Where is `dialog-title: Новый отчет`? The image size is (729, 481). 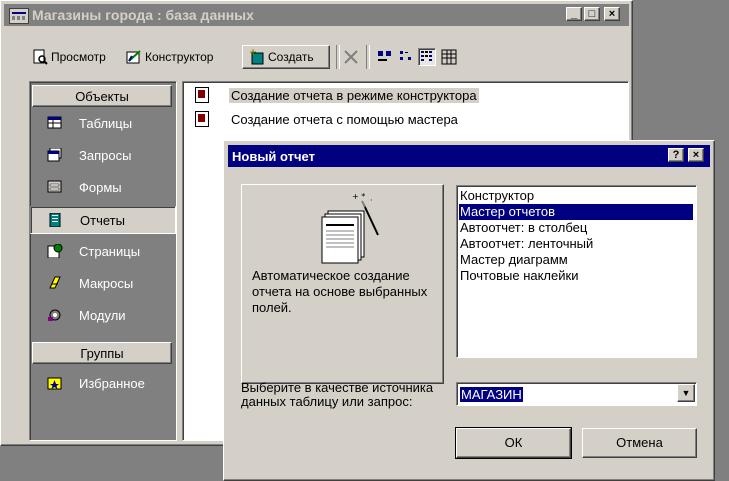
dialog-title: Новый отчет is located at coordinates (273, 156).